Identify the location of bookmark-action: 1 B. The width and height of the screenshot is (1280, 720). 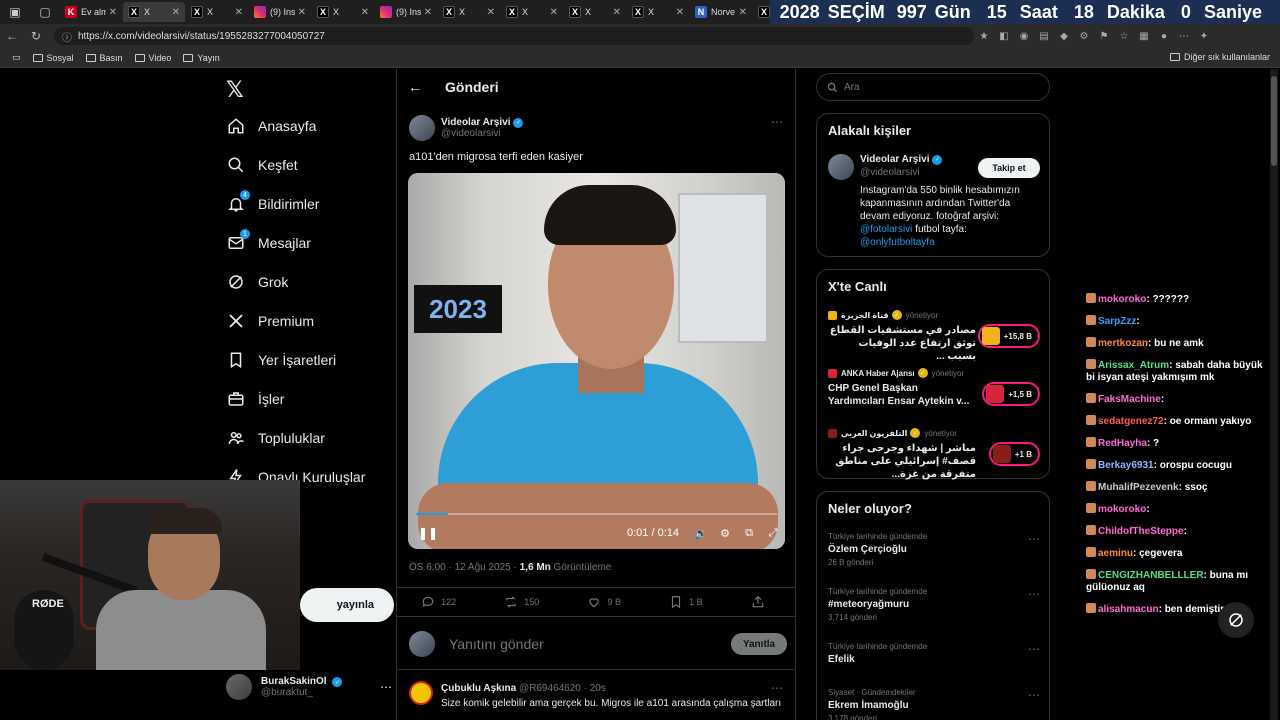
(686, 602).